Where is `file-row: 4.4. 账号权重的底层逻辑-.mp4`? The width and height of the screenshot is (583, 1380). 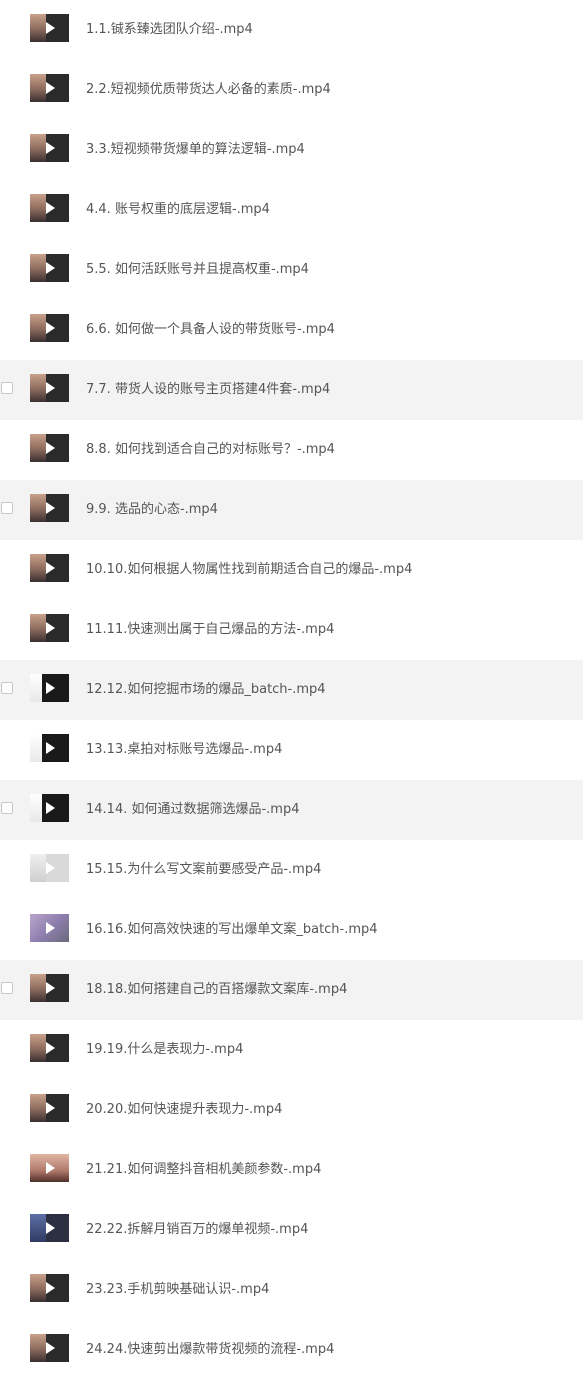
file-row: 4.4. 账号权重的底层逻辑-.mp4 is located at coordinates (291, 210).